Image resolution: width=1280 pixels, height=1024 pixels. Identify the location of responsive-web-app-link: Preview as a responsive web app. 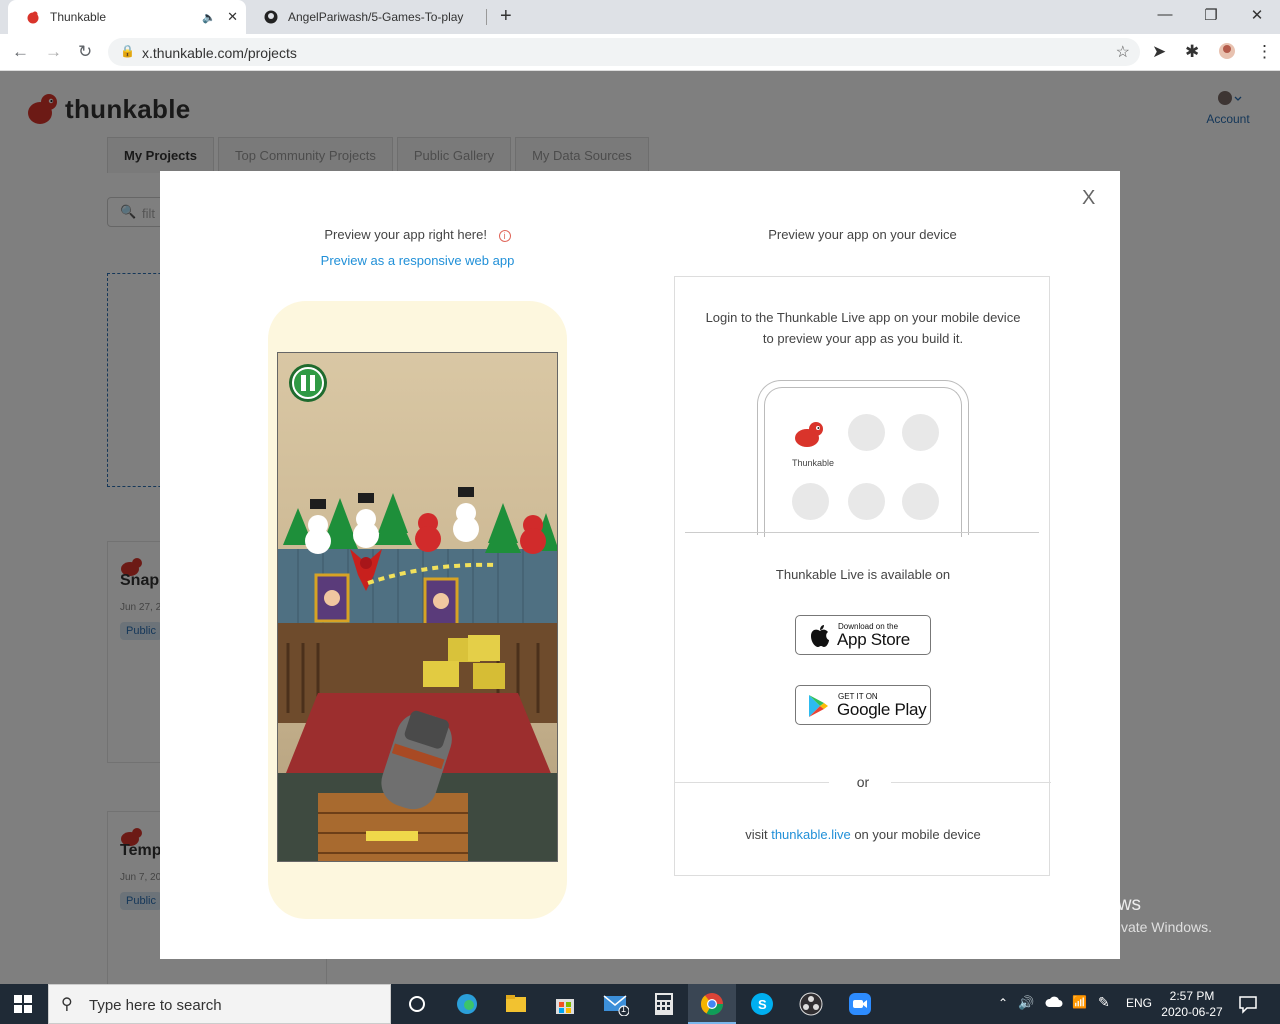
(417, 260).